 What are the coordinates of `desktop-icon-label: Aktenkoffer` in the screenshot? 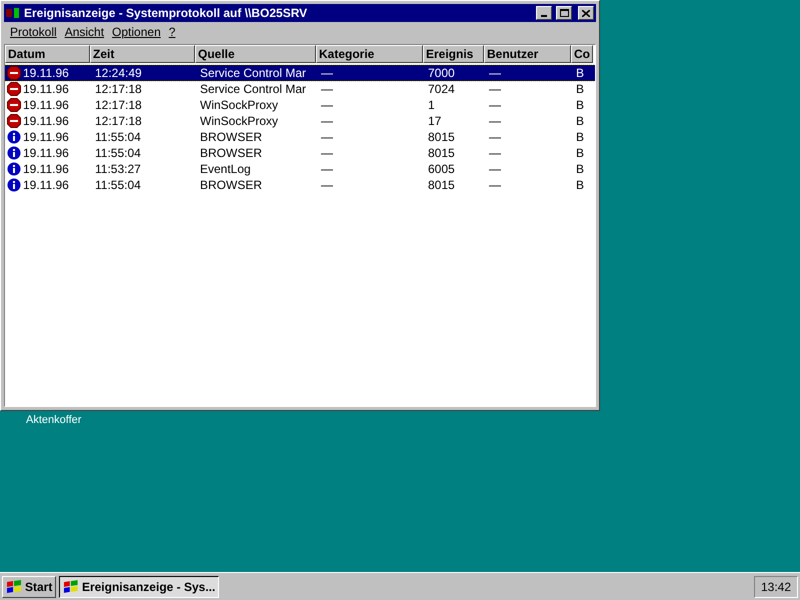 It's located at (54, 420).